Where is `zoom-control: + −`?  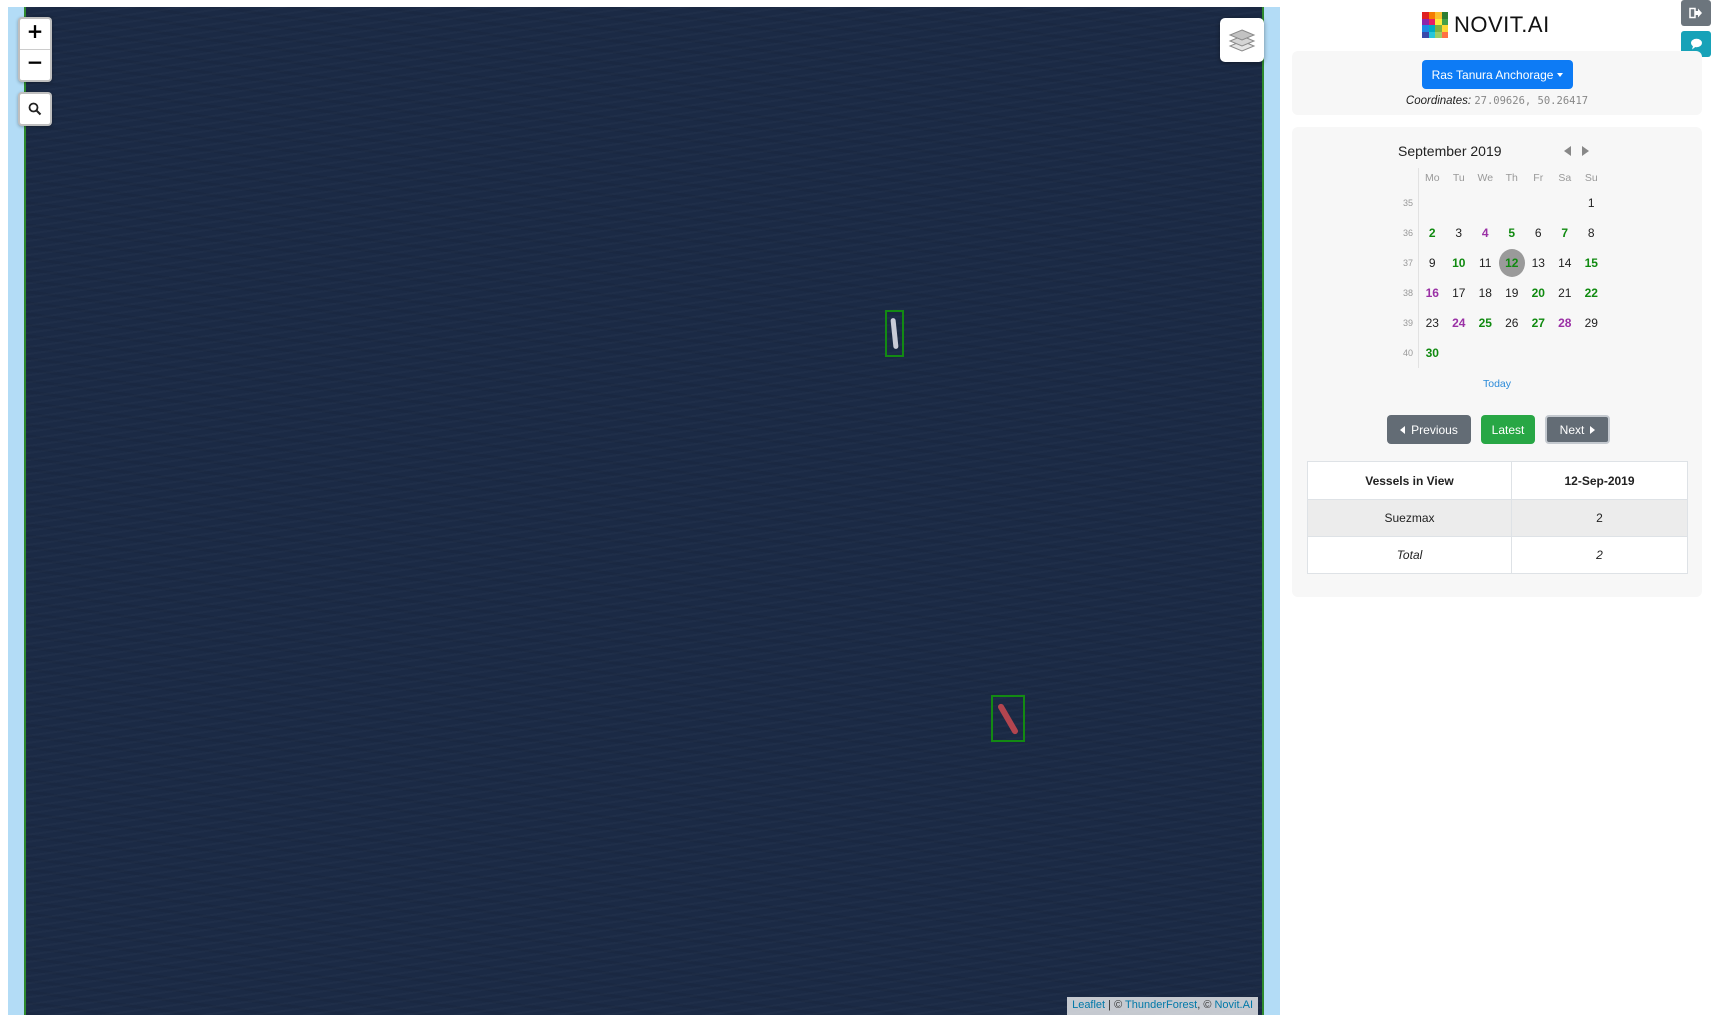
zoom-control: + − is located at coordinates (35, 49).